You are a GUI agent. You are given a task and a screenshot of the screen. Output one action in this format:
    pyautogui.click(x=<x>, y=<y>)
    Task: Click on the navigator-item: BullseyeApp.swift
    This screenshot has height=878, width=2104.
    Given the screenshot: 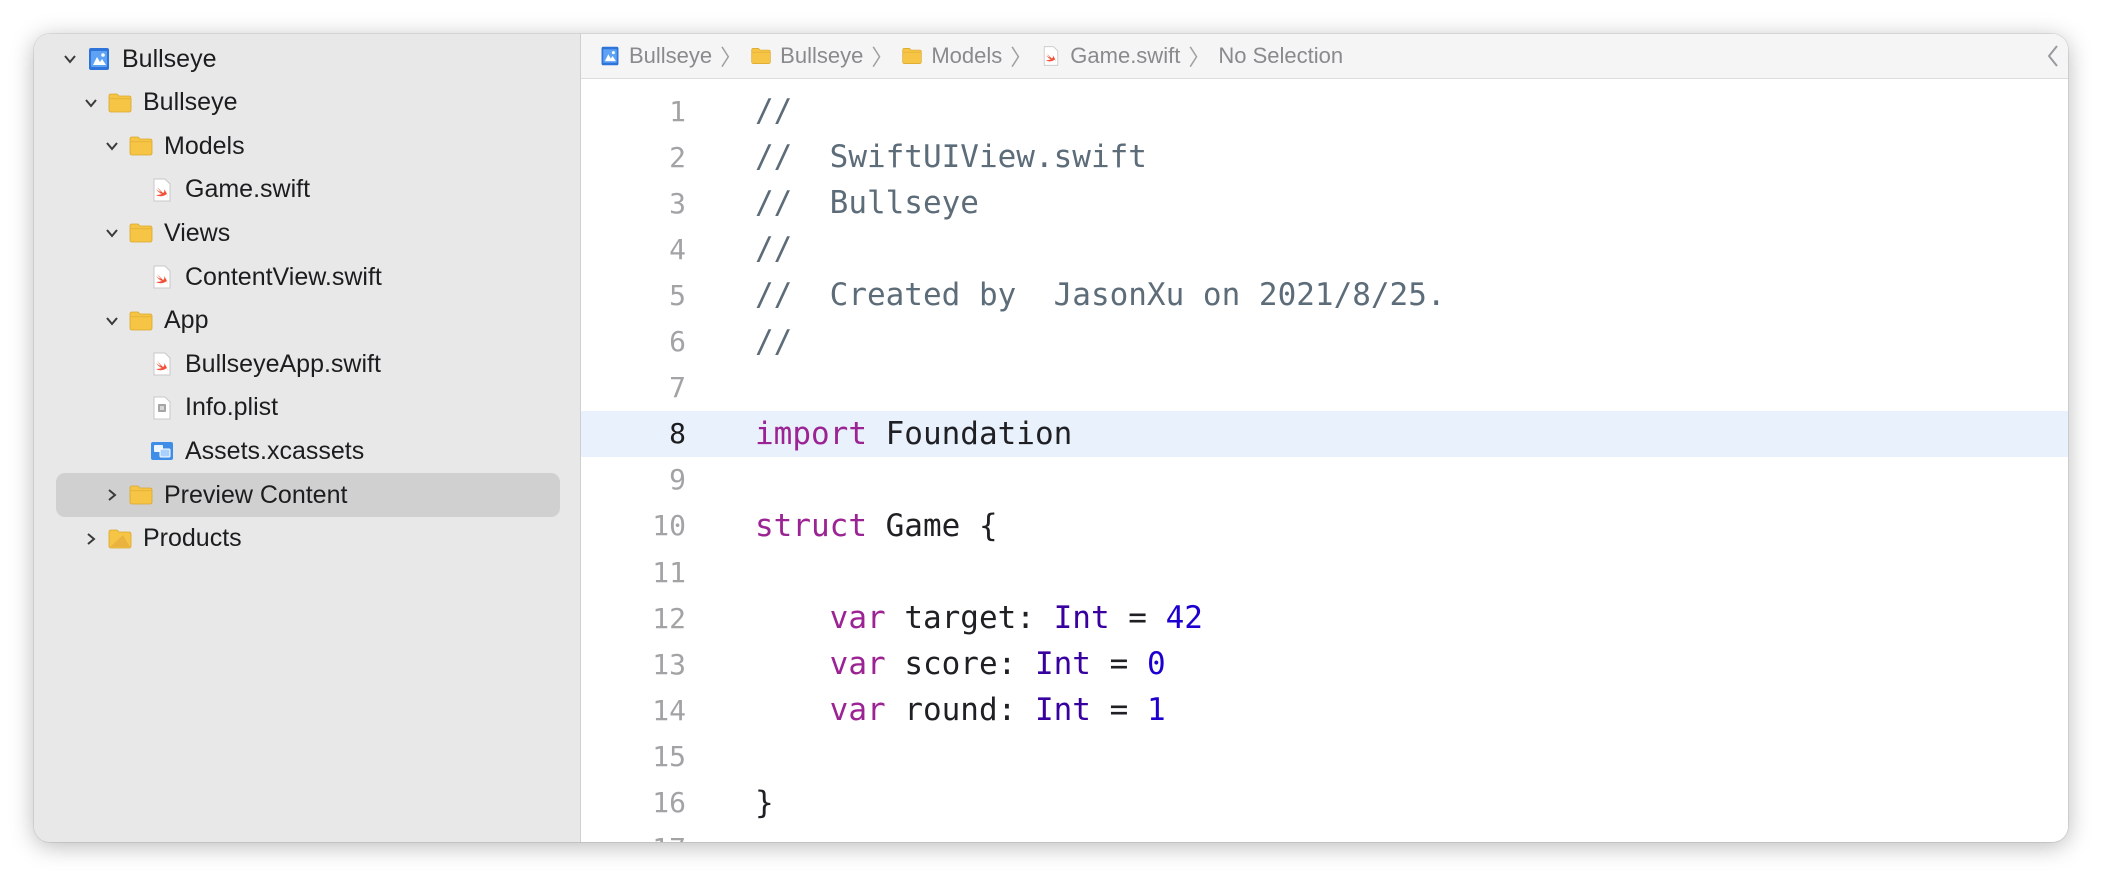 What is the action you would take?
    pyautogui.click(x=307, y=364)
    